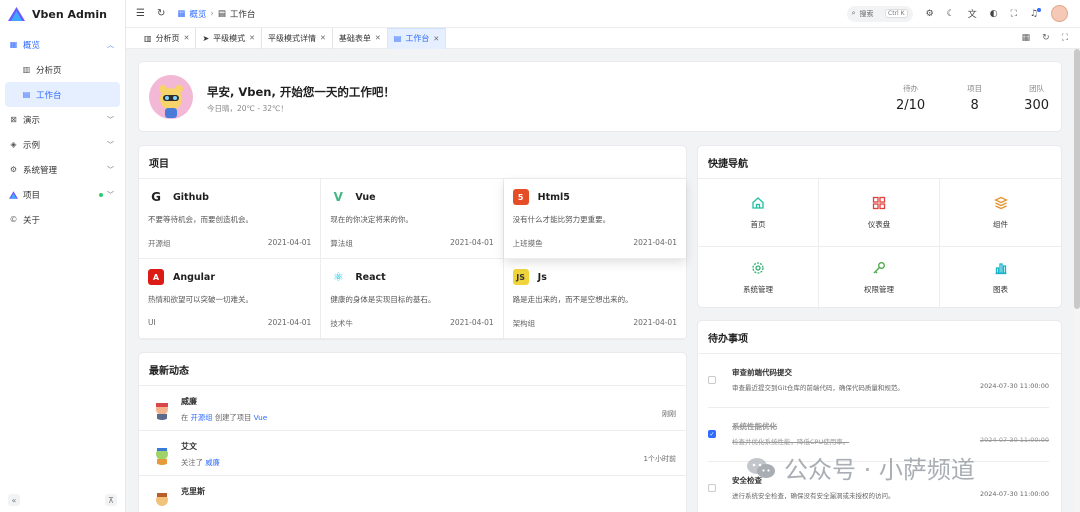  I want to click on quick-nav-charts: 图表, so click(1000, 278).